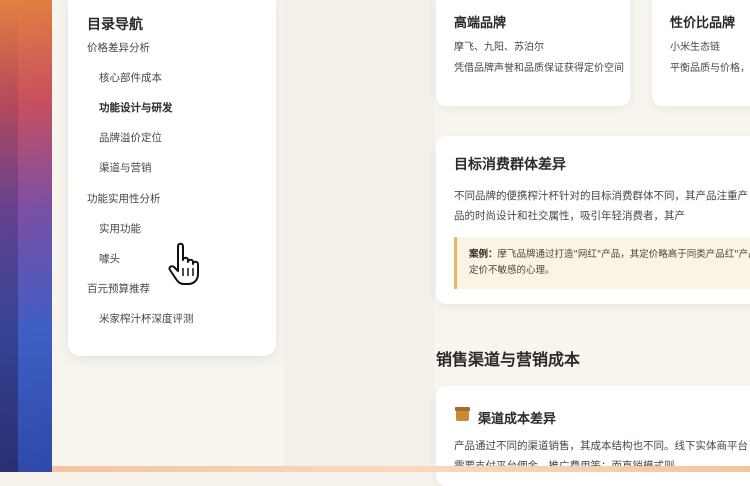 The image size is (750, 486). I want to click on brand-card-premium: 高端品牌 摩飞、九阳、苏泊尔 凭借品牌声誉和品质保证获得定价空间, so click(533, 53).